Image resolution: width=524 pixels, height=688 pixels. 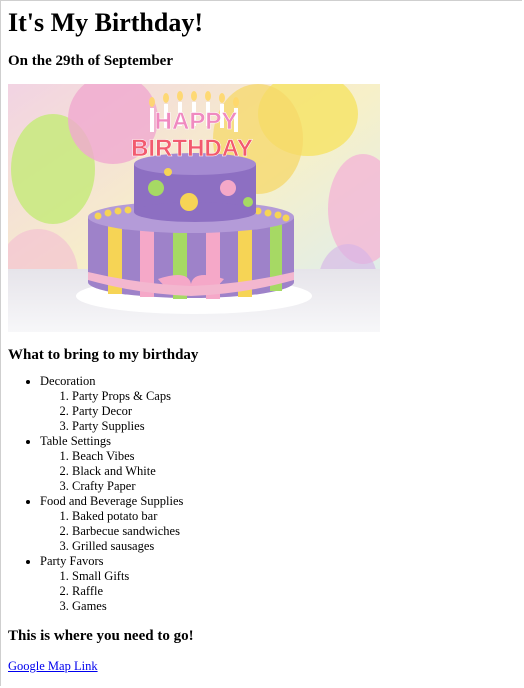 What do you see at coordinates (53, 666) in the screenshot?
I see `google-map-link: Google Map Link` at bounding box center [53, 666].